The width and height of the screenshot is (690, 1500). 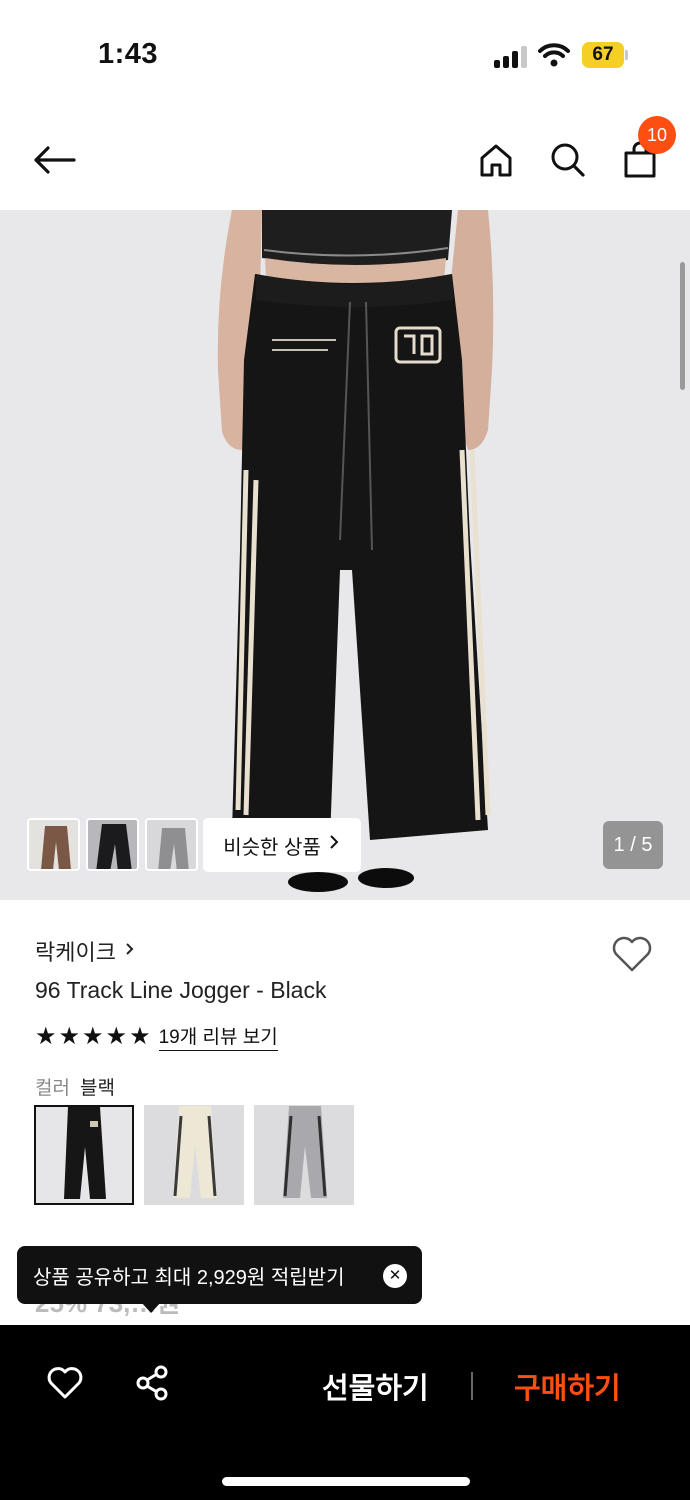 What do you see at coordinates (567, 1386) in the screenshot?
I see `buy-button: 구매하기` at bounding box center [567, 1386].